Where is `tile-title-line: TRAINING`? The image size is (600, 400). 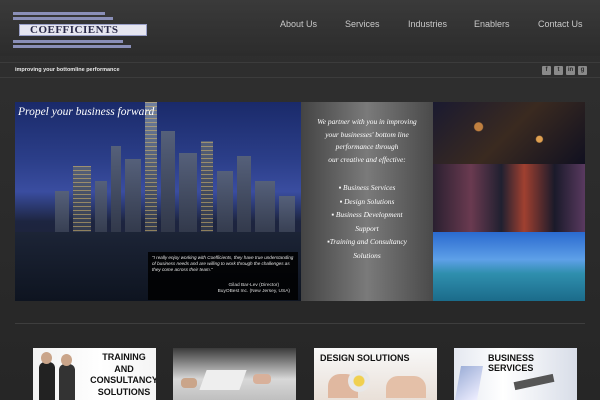
tile-title-line: TRAINING is located at coordinates (124, 357).